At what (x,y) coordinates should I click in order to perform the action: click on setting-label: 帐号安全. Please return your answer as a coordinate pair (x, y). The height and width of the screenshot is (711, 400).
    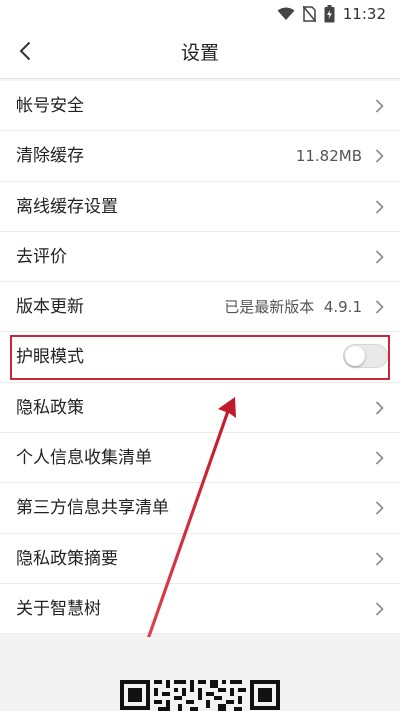
    Looking at the image, I should click on (50, 106).